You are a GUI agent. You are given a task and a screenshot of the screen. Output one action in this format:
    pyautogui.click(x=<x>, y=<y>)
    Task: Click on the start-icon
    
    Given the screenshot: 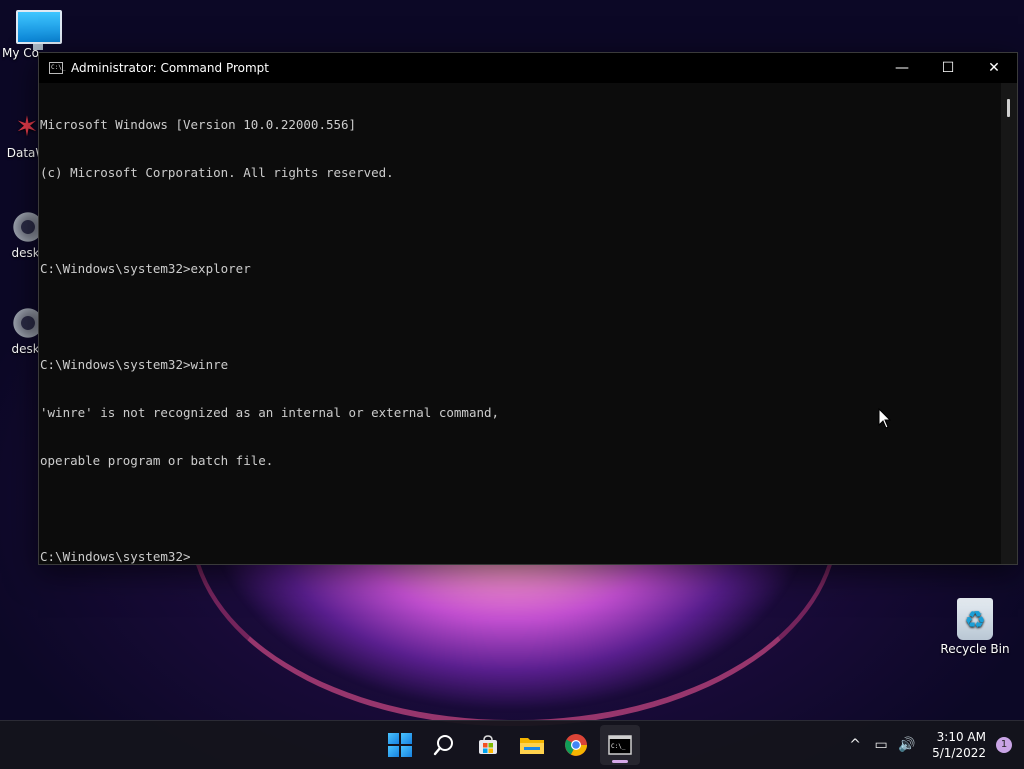 What is the action you would take?
    pyautogui.click(x=400, y=745)
    